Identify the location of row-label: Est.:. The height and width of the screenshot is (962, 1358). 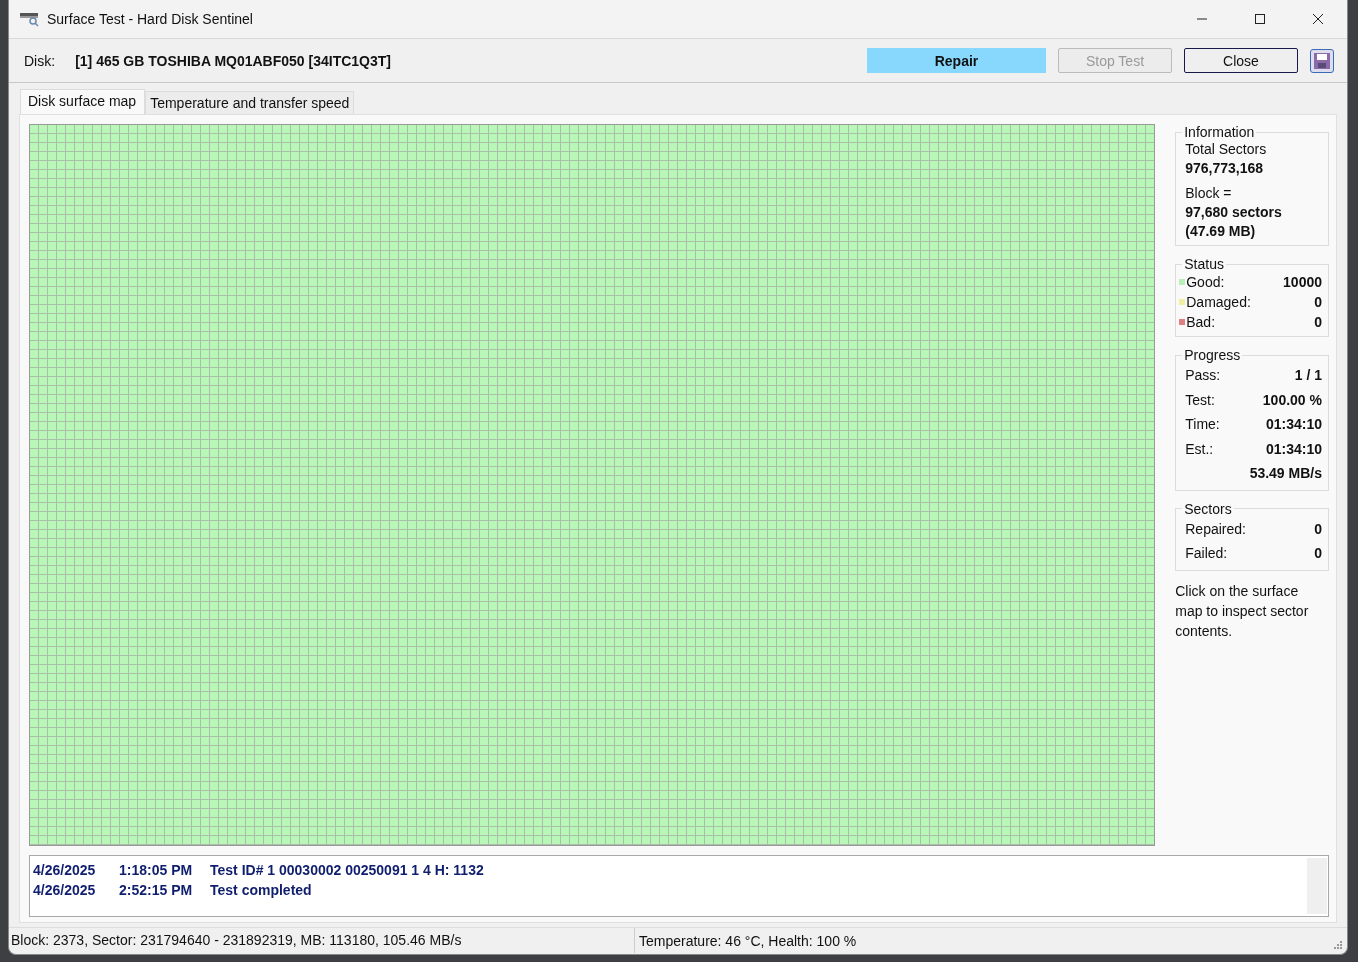
(1200, 449).